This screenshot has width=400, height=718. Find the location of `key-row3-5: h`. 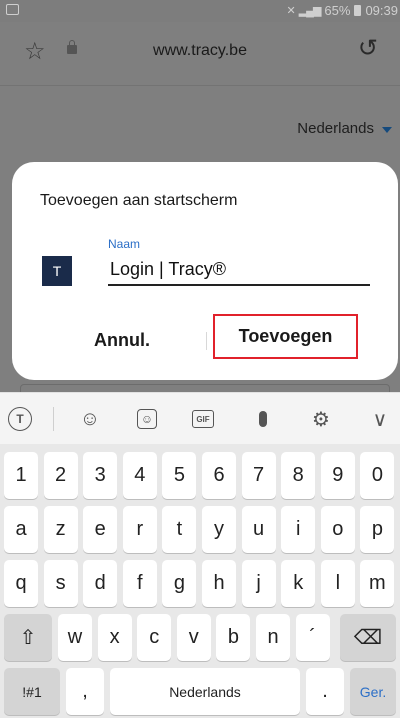

key-row3-5: h is located at coordinates (219, 583).